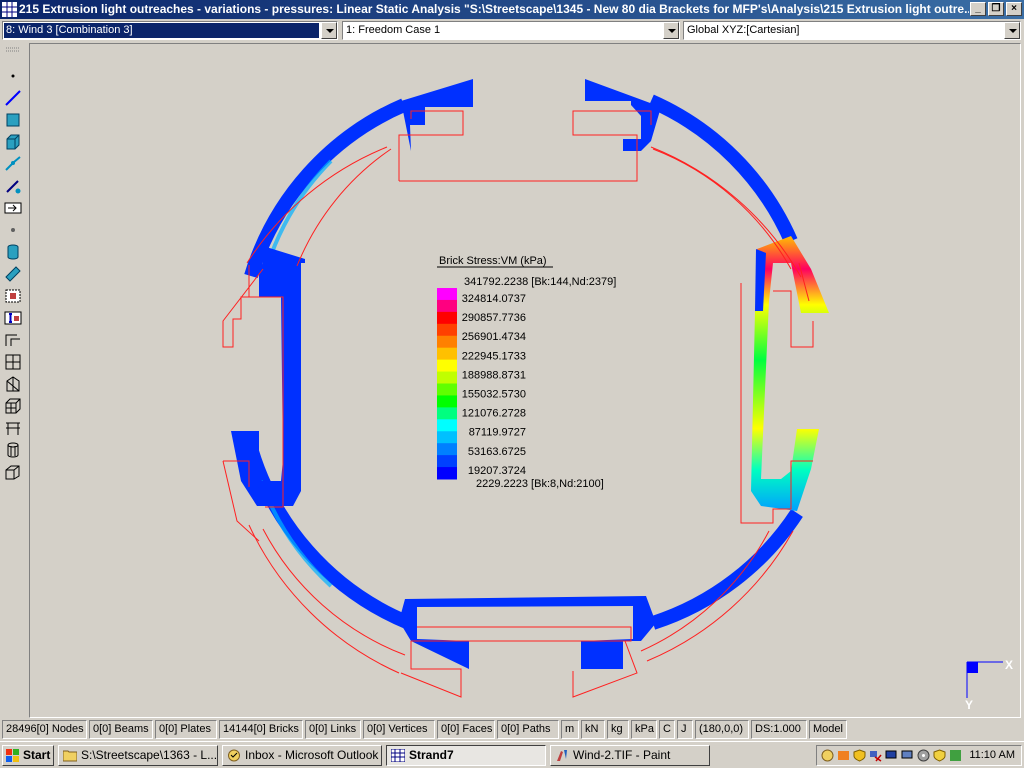 This screenshot has height=768, width=1024. I want to click on load-case-value: 8: Wind 3 [Combination 3], so click(161, 30).